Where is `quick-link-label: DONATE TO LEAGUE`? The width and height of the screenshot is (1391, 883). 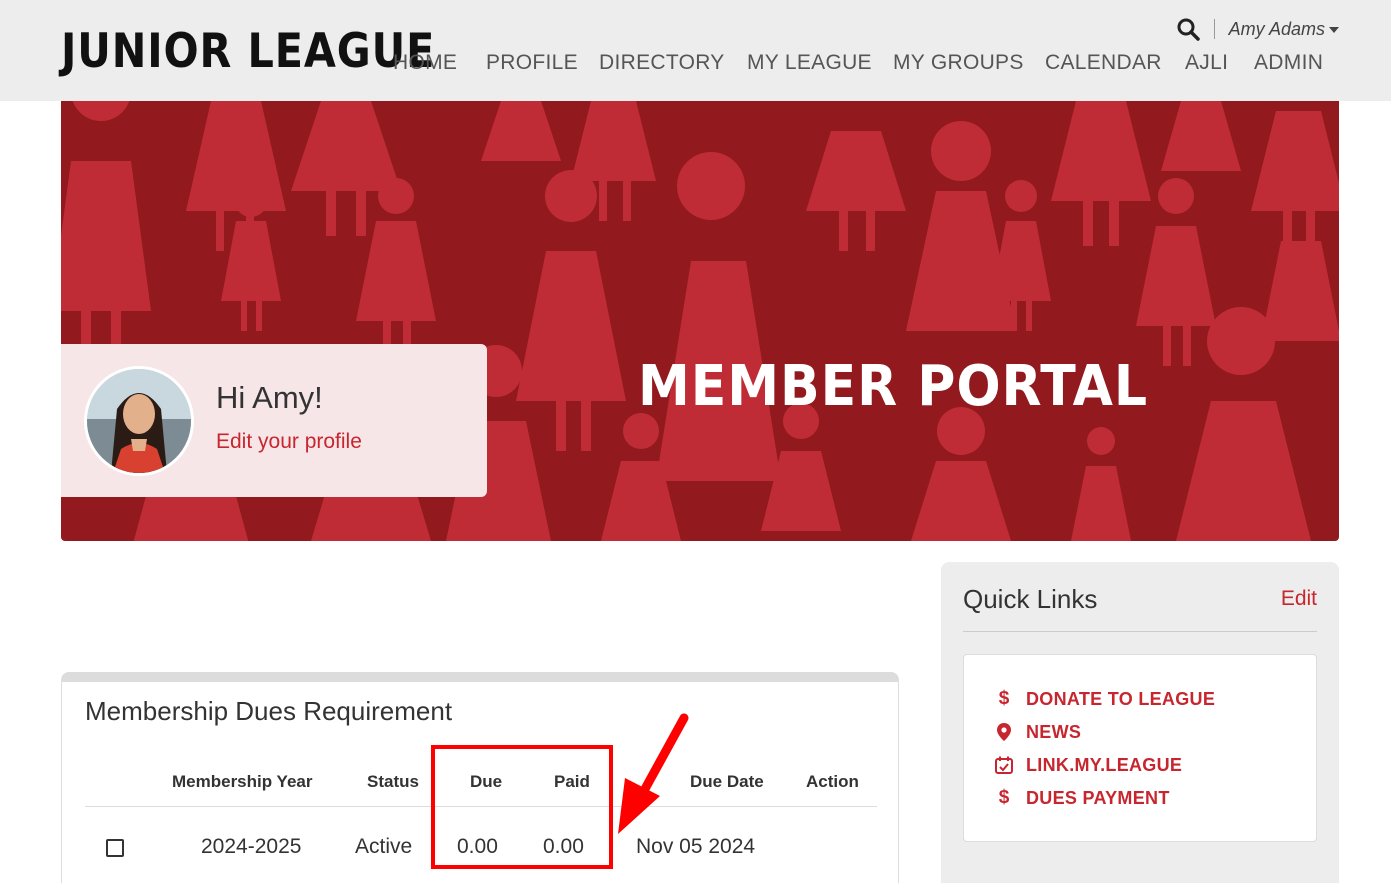 quick-link-label: DONATE TO LEAGUE is located at coordinates (1121, 698).